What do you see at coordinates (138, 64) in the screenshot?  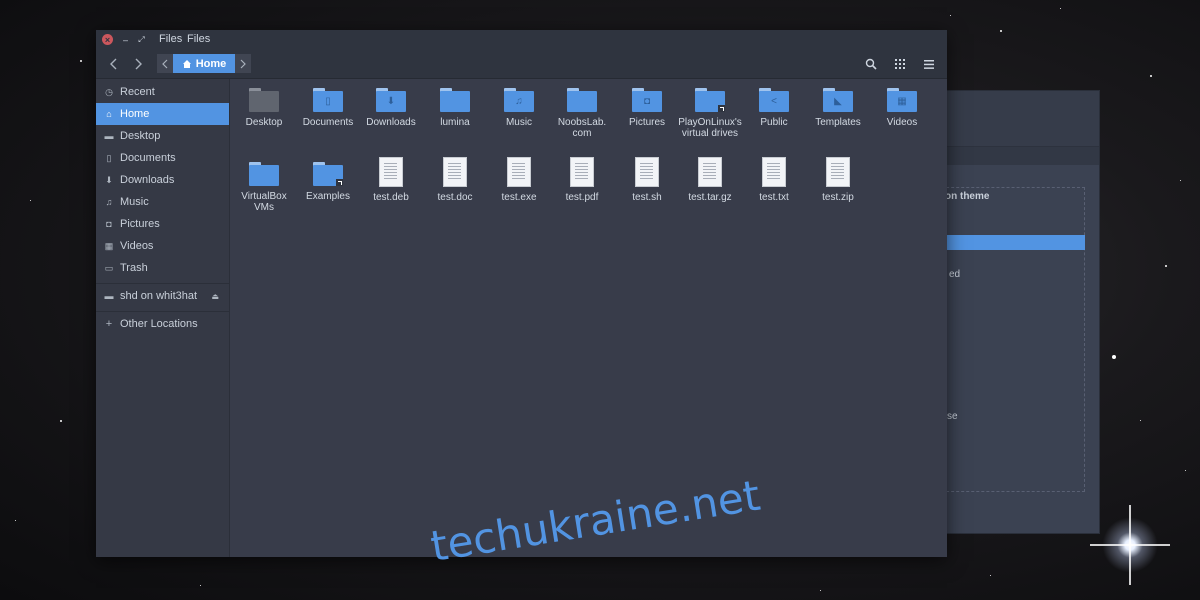 I see `forward-button` at bounding box center [138, 64].